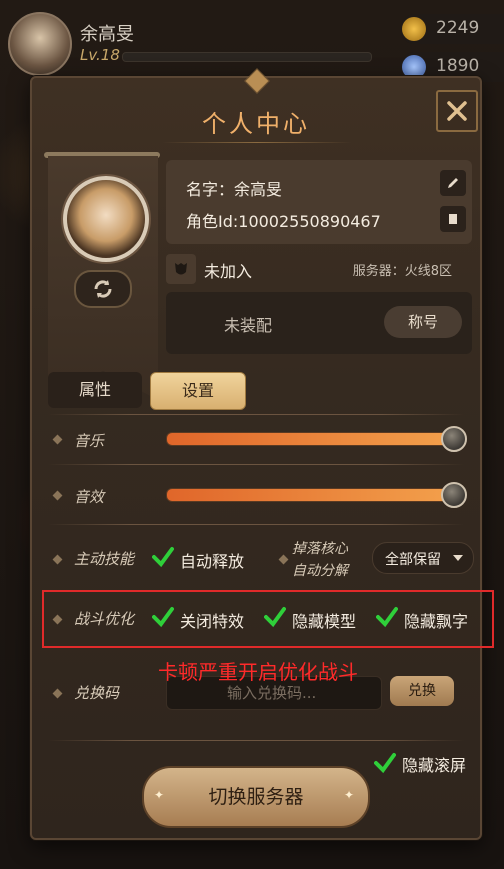 This screenshot has width=504, height=869. What do you see at coordinates (212, 561) in the screenshot?
I see `auto-cast-label: 自动释放` at bounding box center [212, 561].